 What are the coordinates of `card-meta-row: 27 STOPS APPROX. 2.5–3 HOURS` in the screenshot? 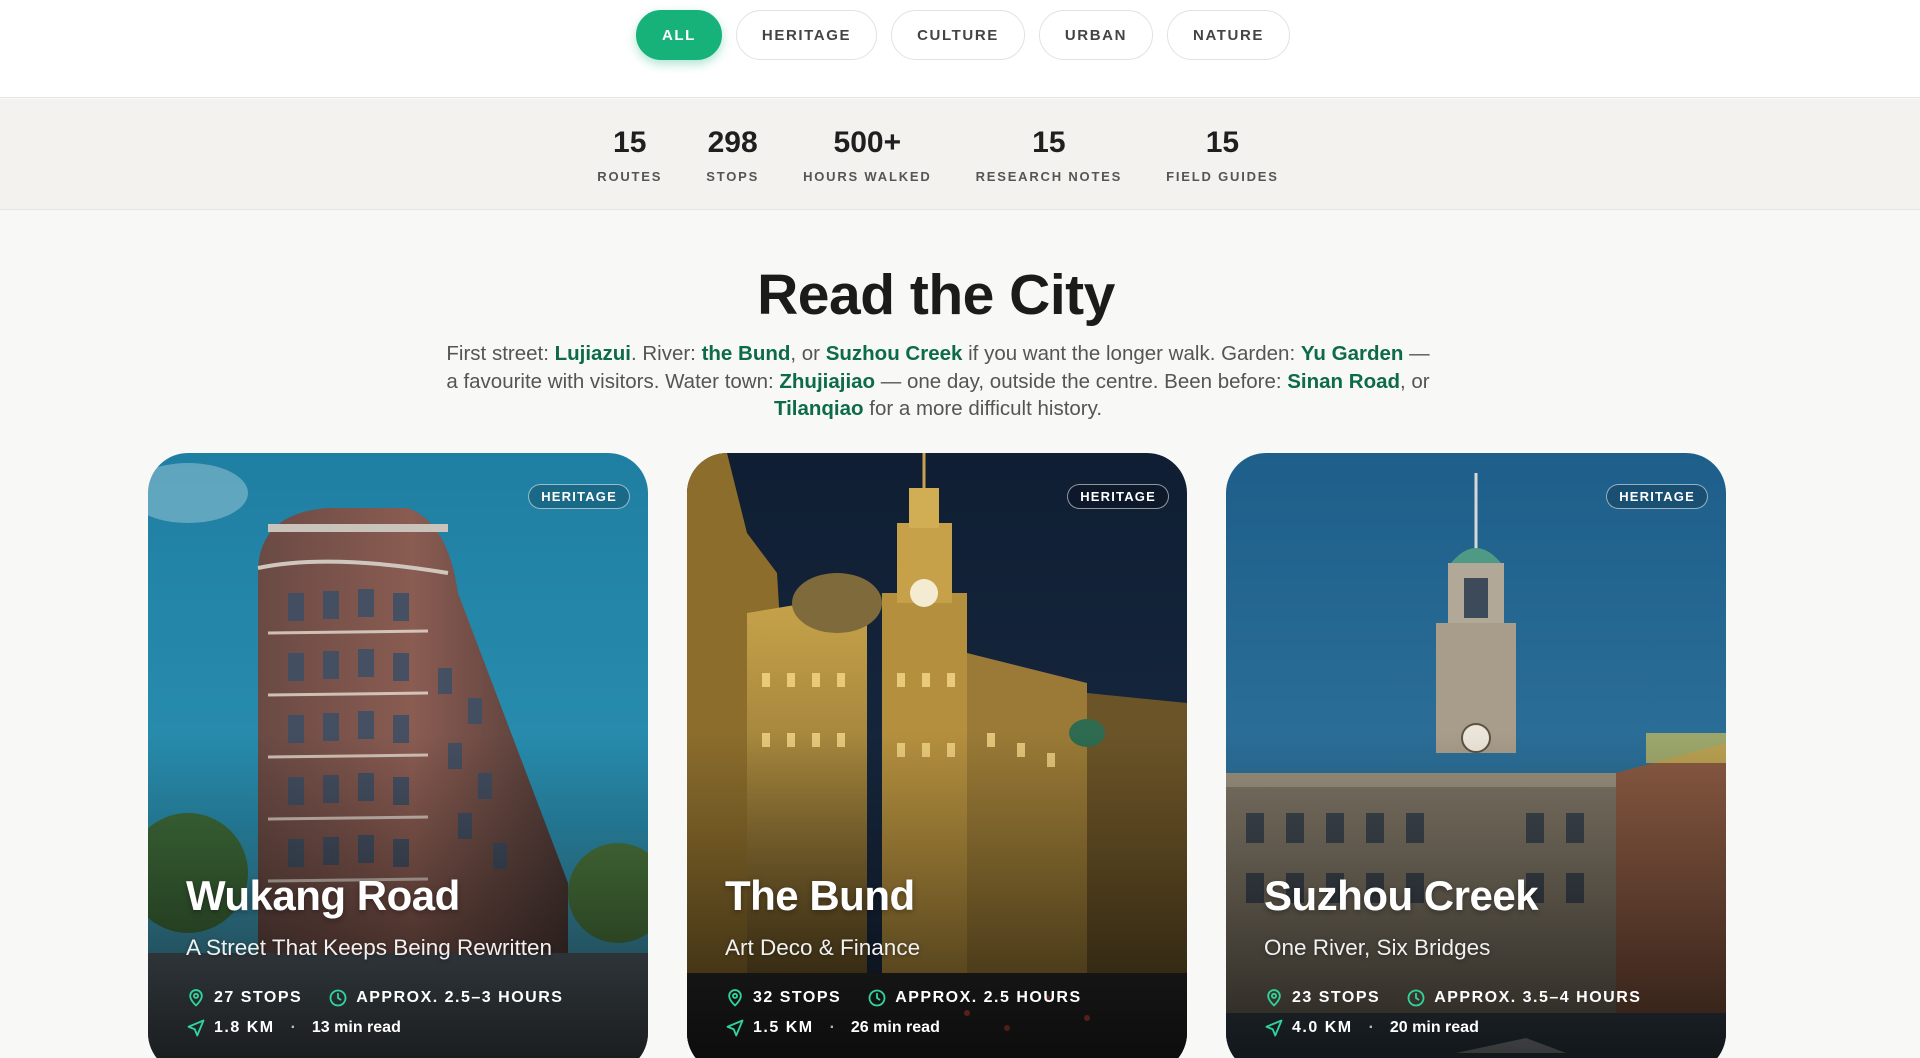 It's located at (374, 998).